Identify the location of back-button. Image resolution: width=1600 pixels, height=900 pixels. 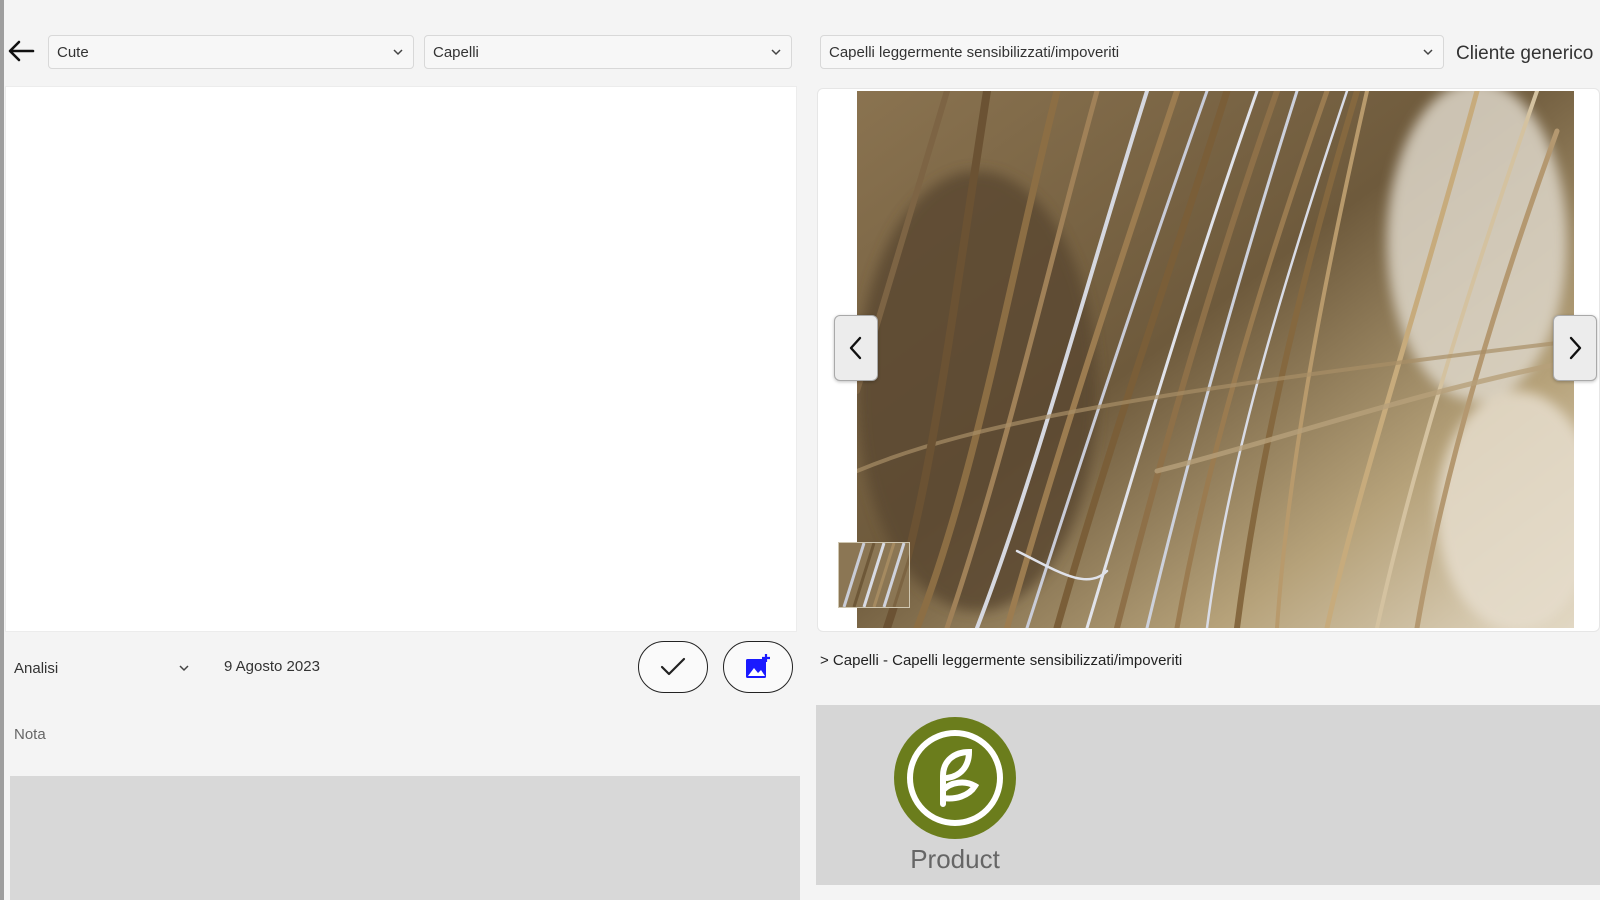
(21, 51).